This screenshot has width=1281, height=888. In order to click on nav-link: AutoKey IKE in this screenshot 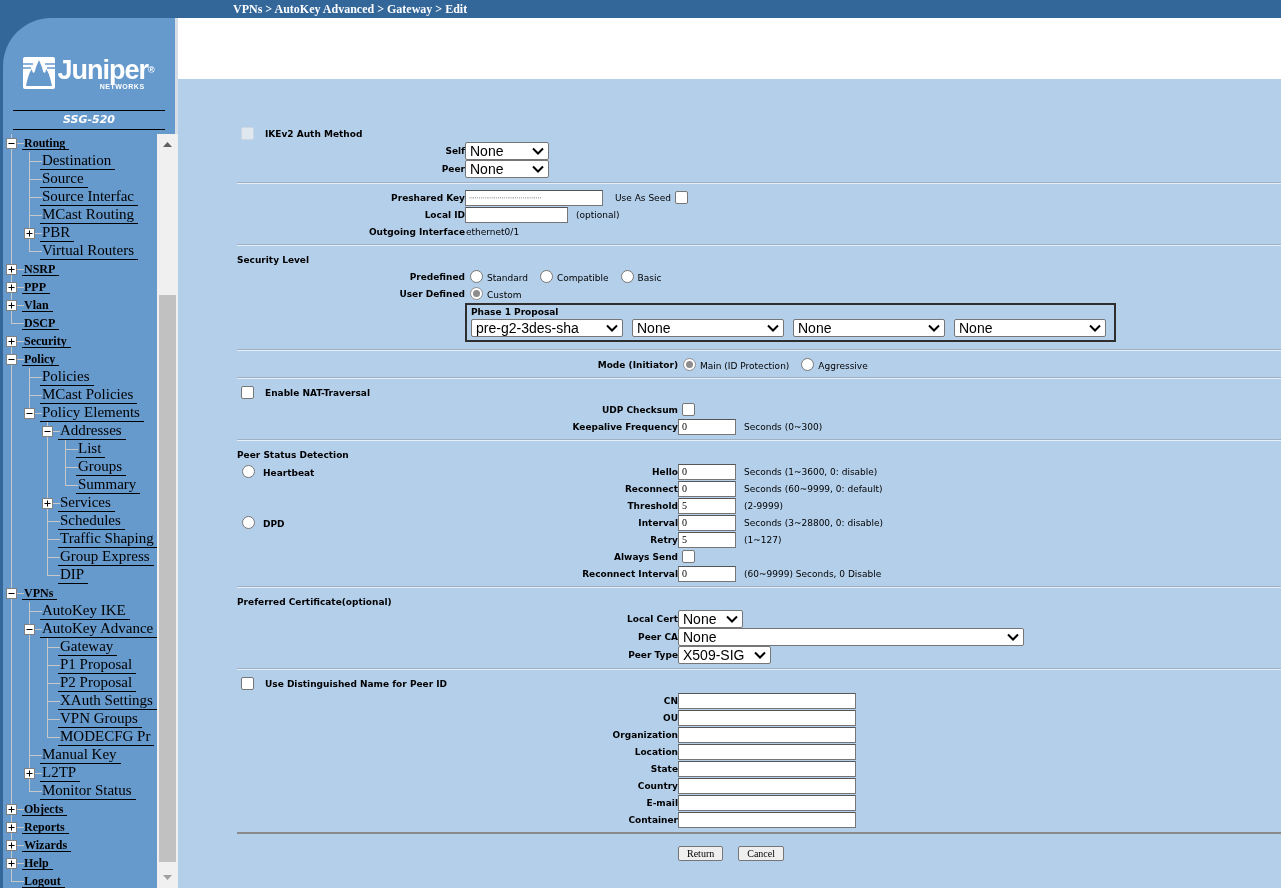, I will do `click(85, 611)`.